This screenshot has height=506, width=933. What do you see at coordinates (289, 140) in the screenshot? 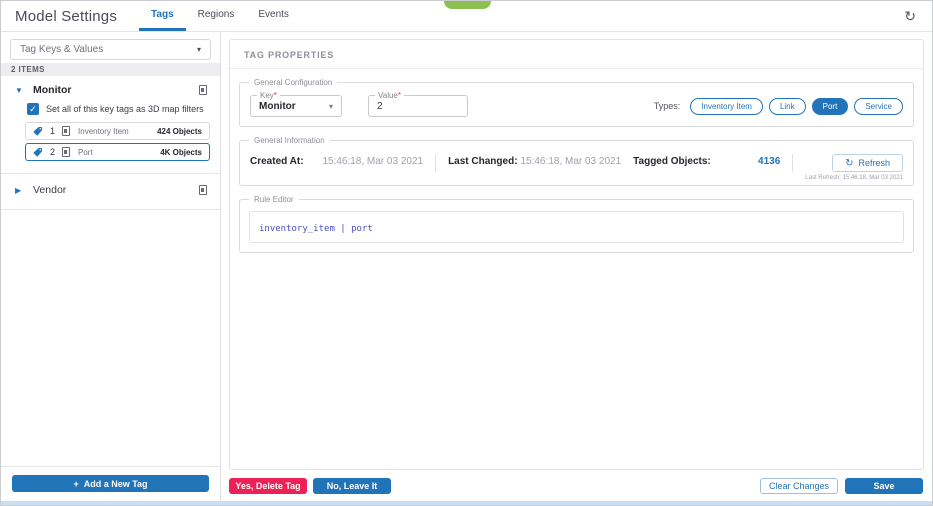
I see `fieldset-legend: General Information` at bounding box center [289, 140].